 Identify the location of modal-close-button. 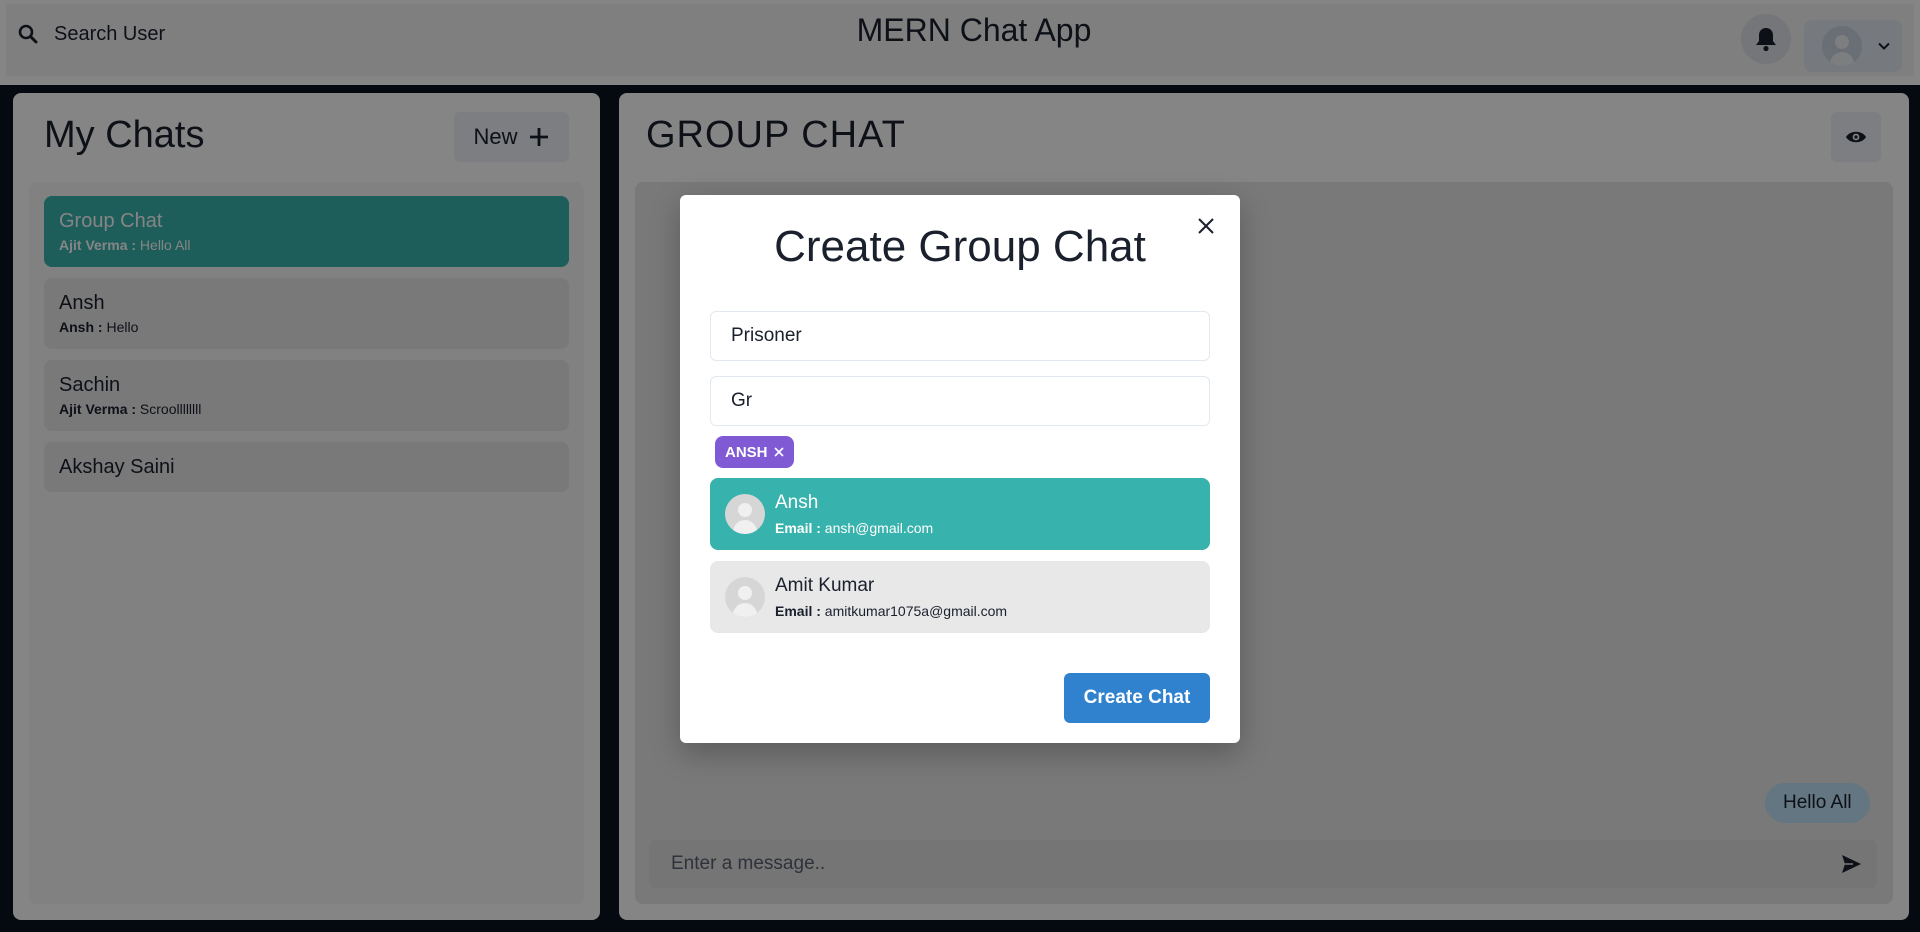
(1206, 226).